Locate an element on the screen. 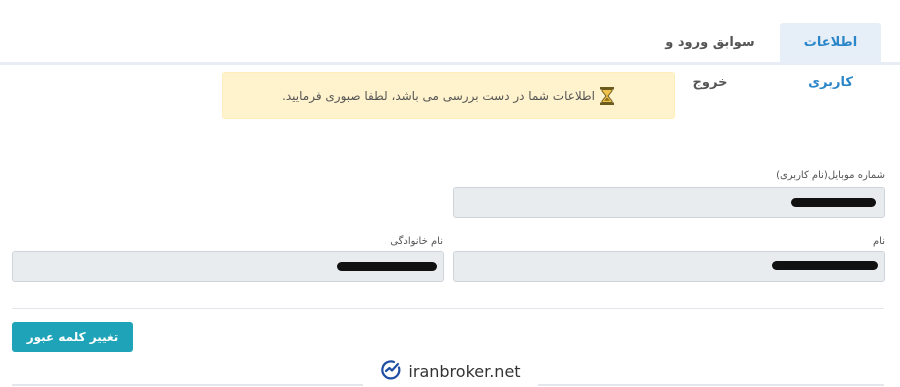 The image size is (900, 387). hourglass-icon is located at coordinates (607, 95).